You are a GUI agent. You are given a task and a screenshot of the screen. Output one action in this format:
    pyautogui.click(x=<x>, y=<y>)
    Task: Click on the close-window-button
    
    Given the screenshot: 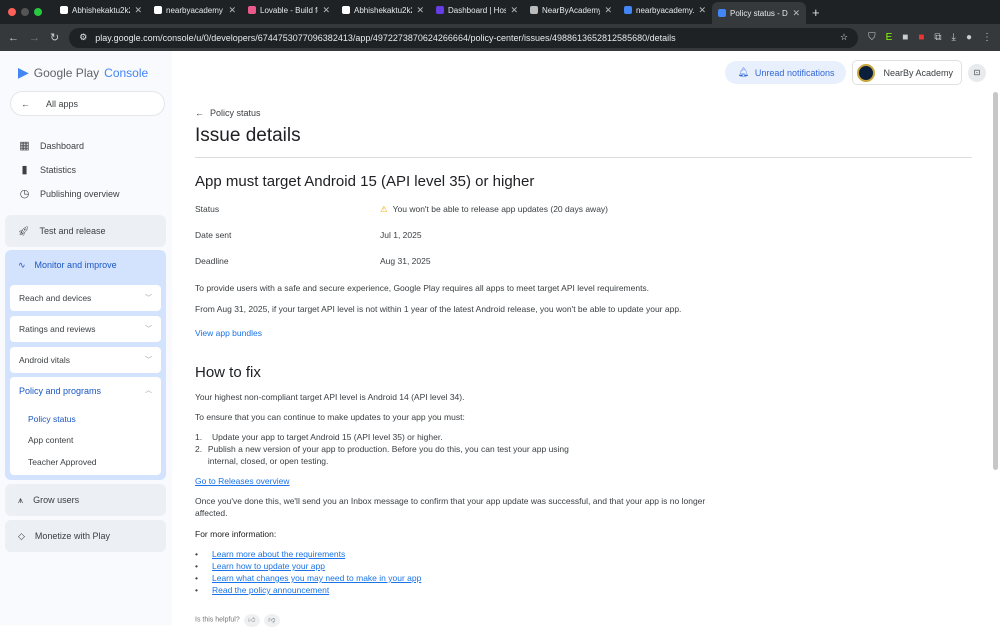 What is the action you would take?
    pyautogui.click(x=12, y=12)
    